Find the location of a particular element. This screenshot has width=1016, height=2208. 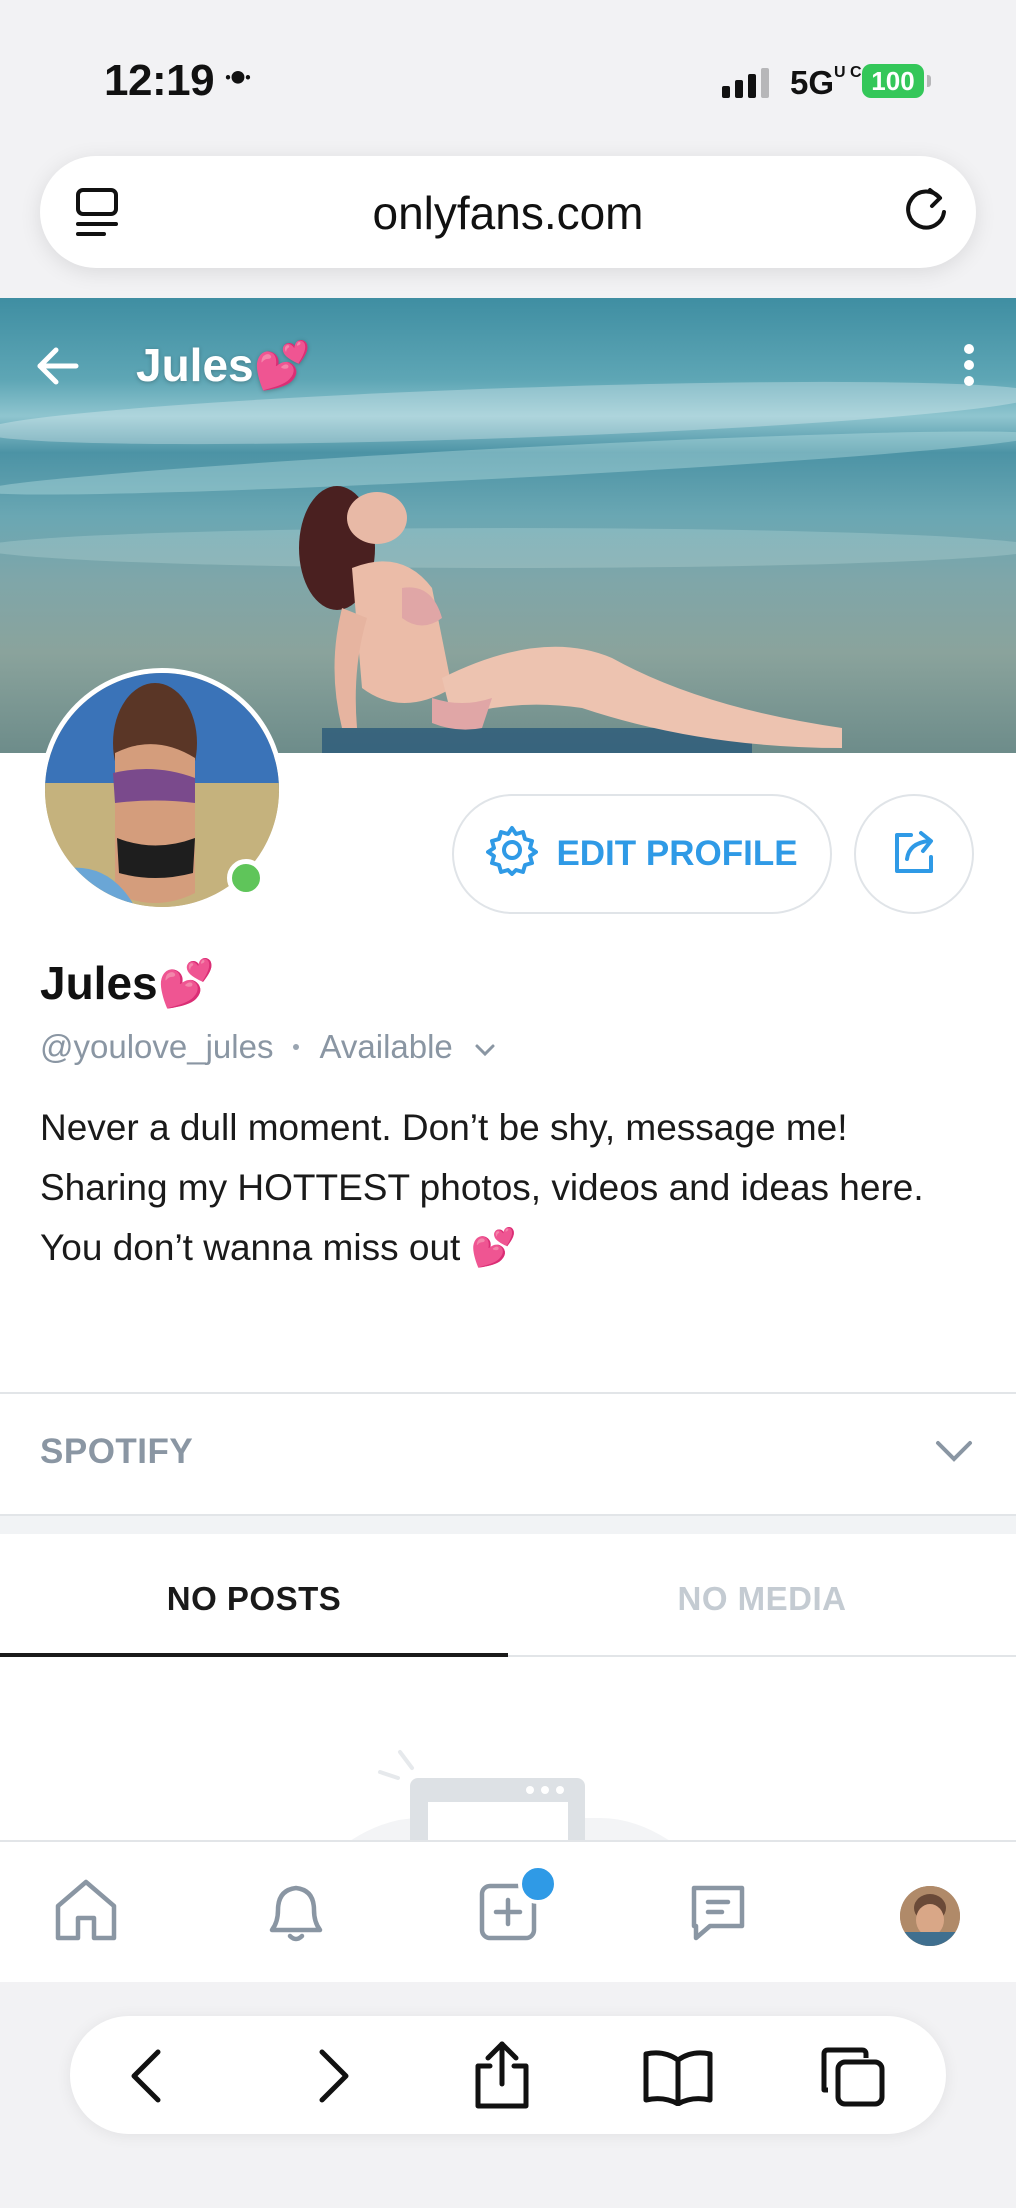

availability-status: Available is located at coordinates (385, 1047).